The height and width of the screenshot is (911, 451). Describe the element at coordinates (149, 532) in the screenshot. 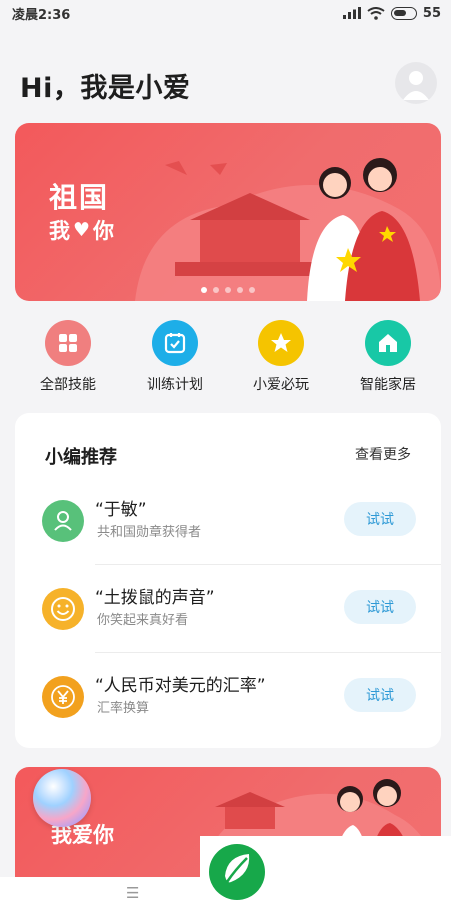

I see `list-item-subtitle: 共和国勋章获得者` at that location.